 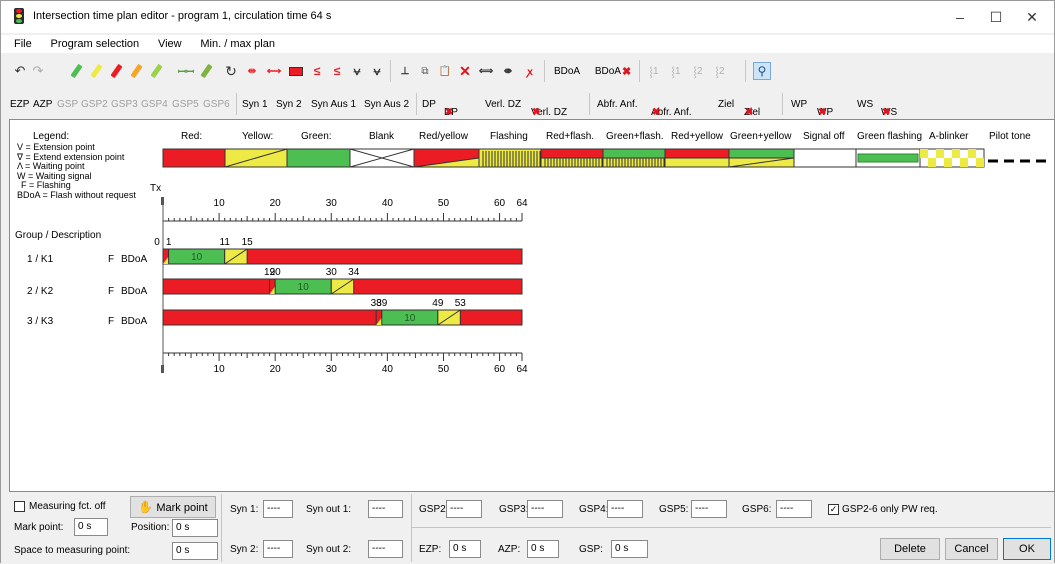 I want to click on synout1-field: ----, so click(x=385, y=509).